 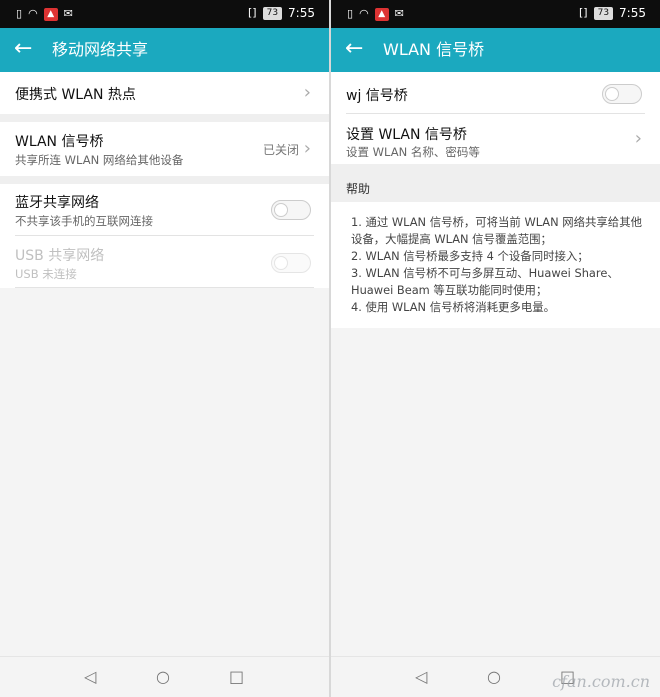 I want to click on navigation-bar: ◁ ○ □, so click(x=164, y=676).